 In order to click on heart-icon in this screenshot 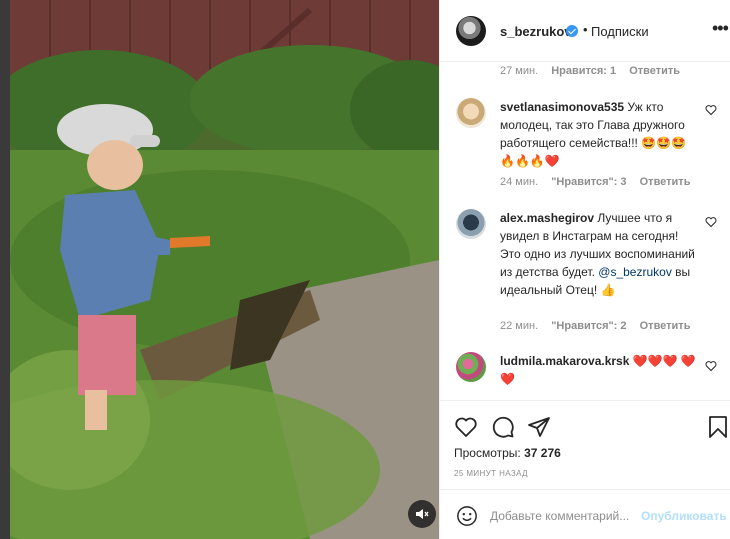, I will do `click(466, 427)`.